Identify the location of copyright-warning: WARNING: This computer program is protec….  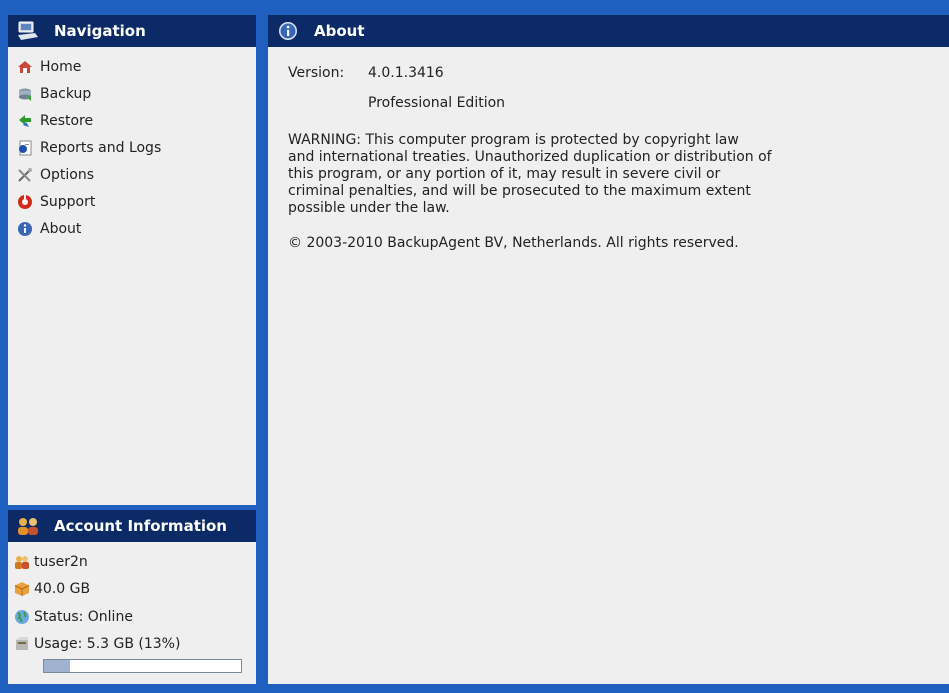
(588, 174).